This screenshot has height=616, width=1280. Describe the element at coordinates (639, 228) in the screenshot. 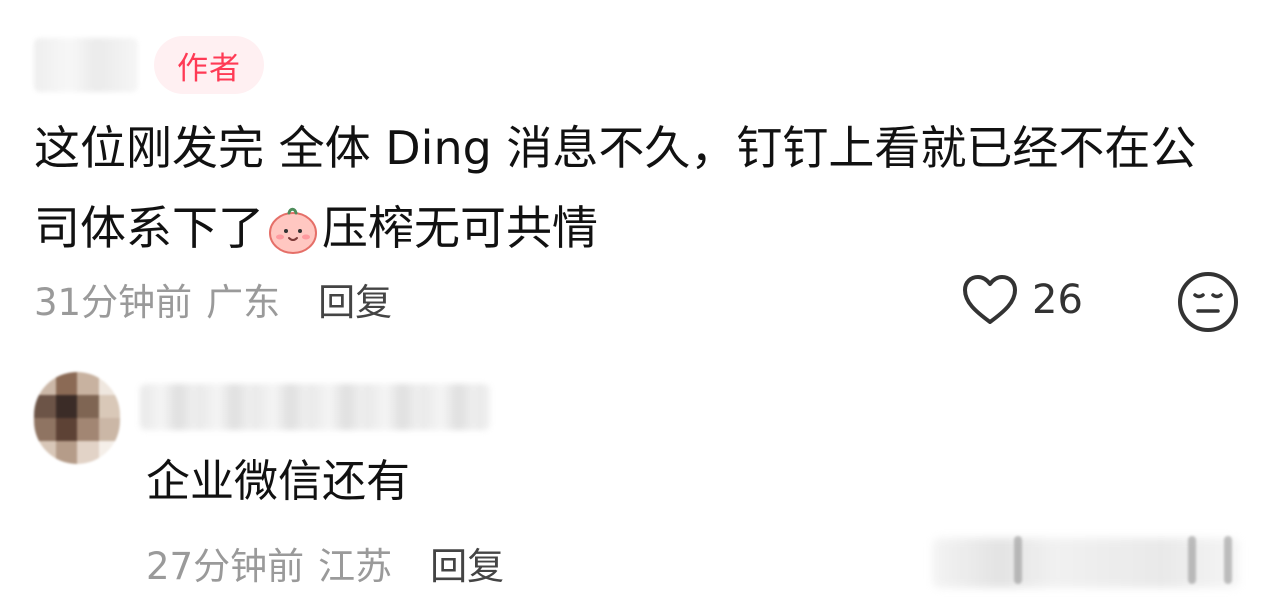

I see `comment-text-line-2: 司体系下了 压榨无可共情` at that location.